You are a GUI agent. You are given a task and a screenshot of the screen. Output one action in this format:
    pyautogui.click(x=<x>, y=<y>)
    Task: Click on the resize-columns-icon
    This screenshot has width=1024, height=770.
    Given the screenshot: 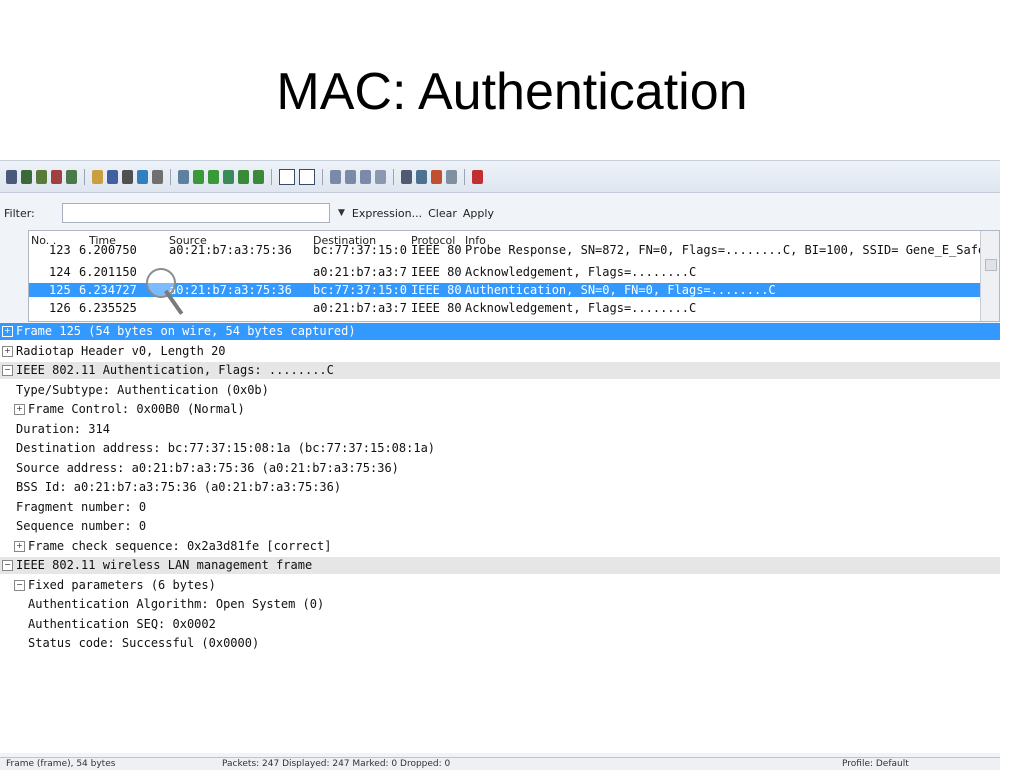 What is the action you would take?
    pyautogui.click(x=380, y=176)
    